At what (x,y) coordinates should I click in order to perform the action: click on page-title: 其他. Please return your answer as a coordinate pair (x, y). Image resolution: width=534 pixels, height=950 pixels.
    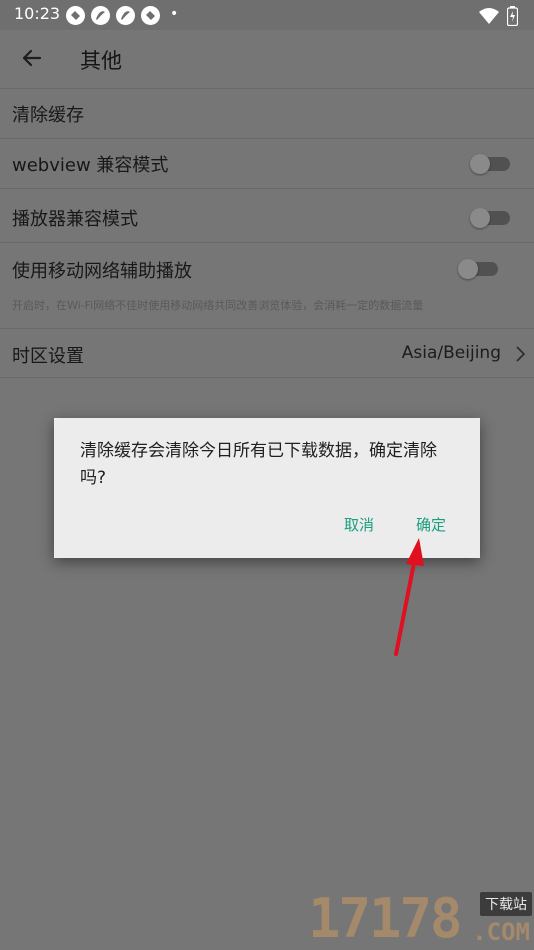
    Looking at the image, I should click on (101, 61).